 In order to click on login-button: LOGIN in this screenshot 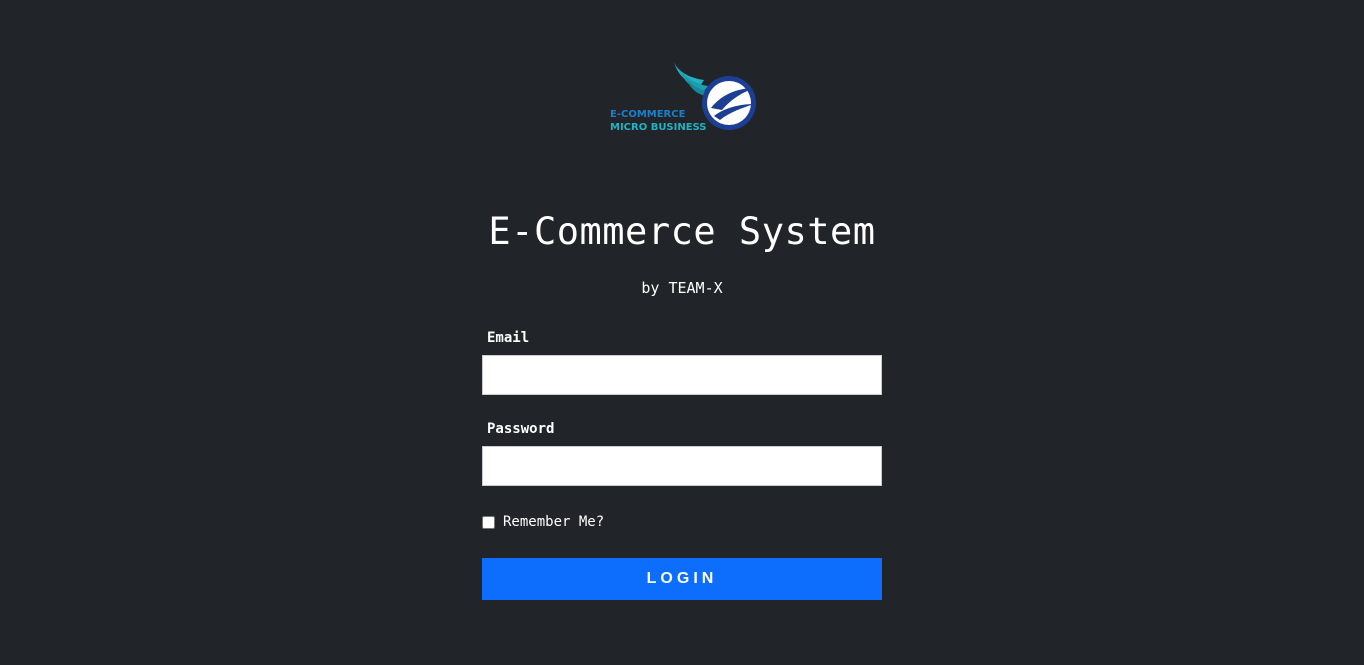, I will do `click(682, 579)`.